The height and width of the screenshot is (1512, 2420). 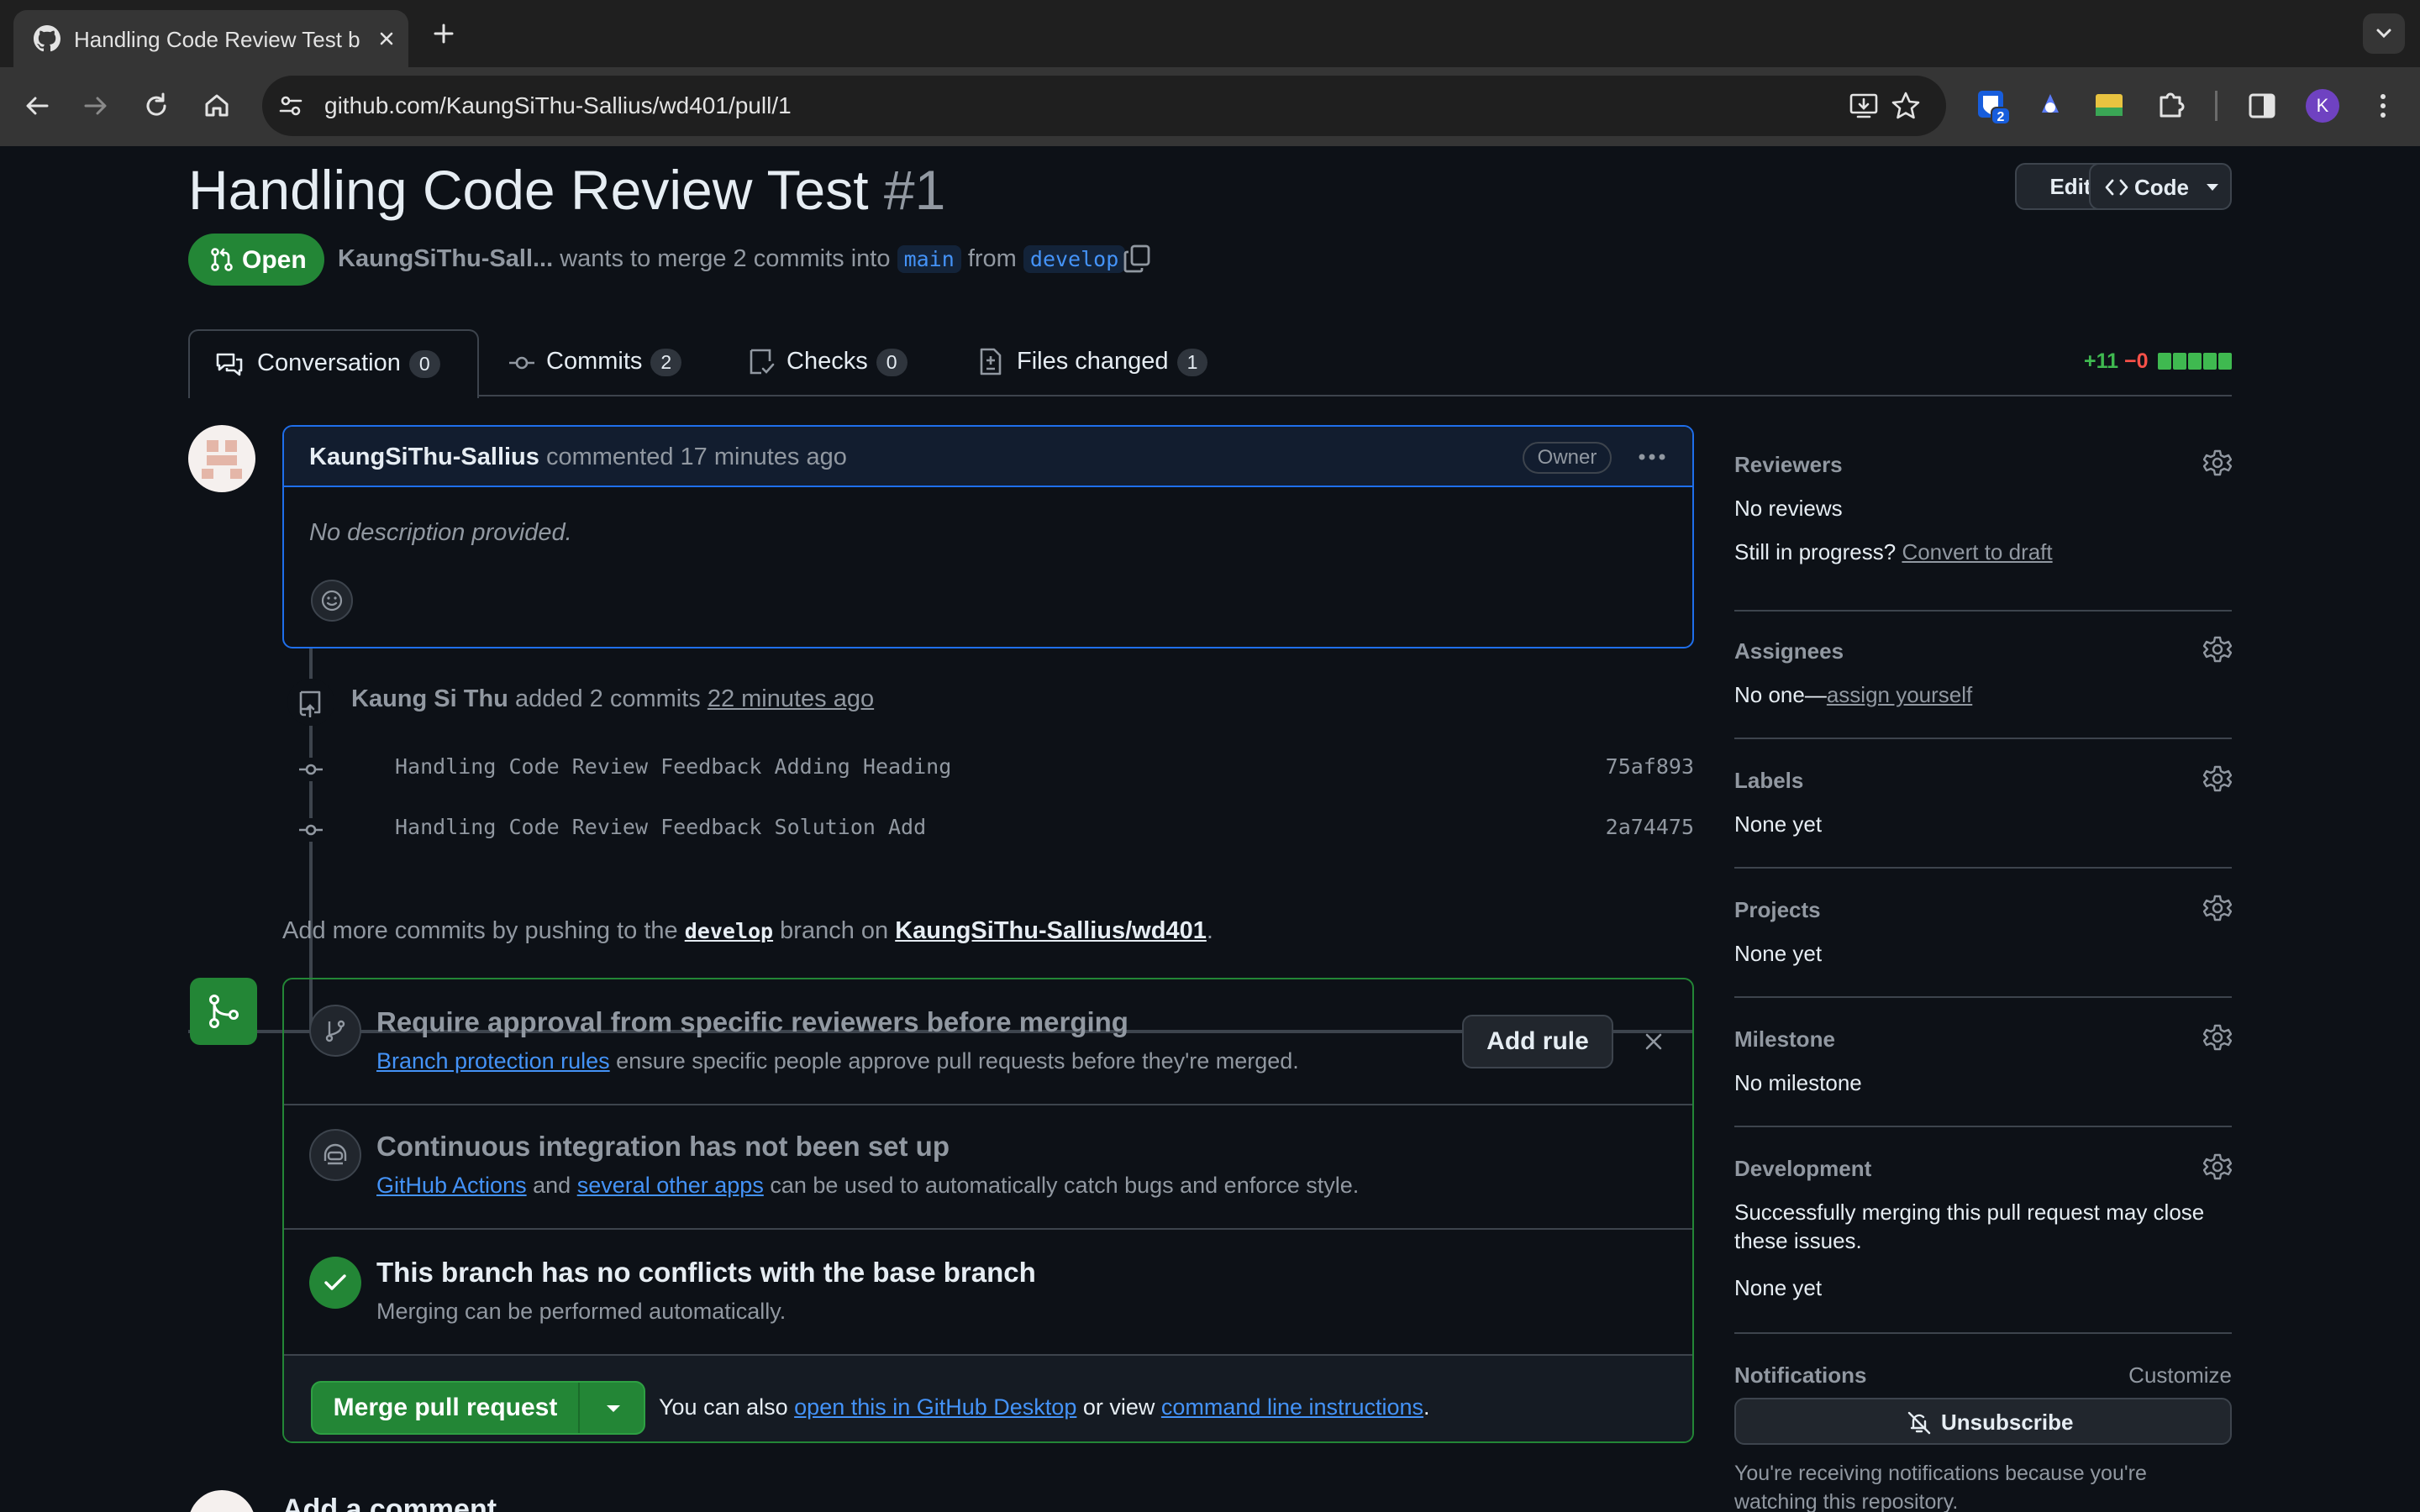 I want to click on assign-yourself-link: assign yourself, so click(x=1900, y=694).